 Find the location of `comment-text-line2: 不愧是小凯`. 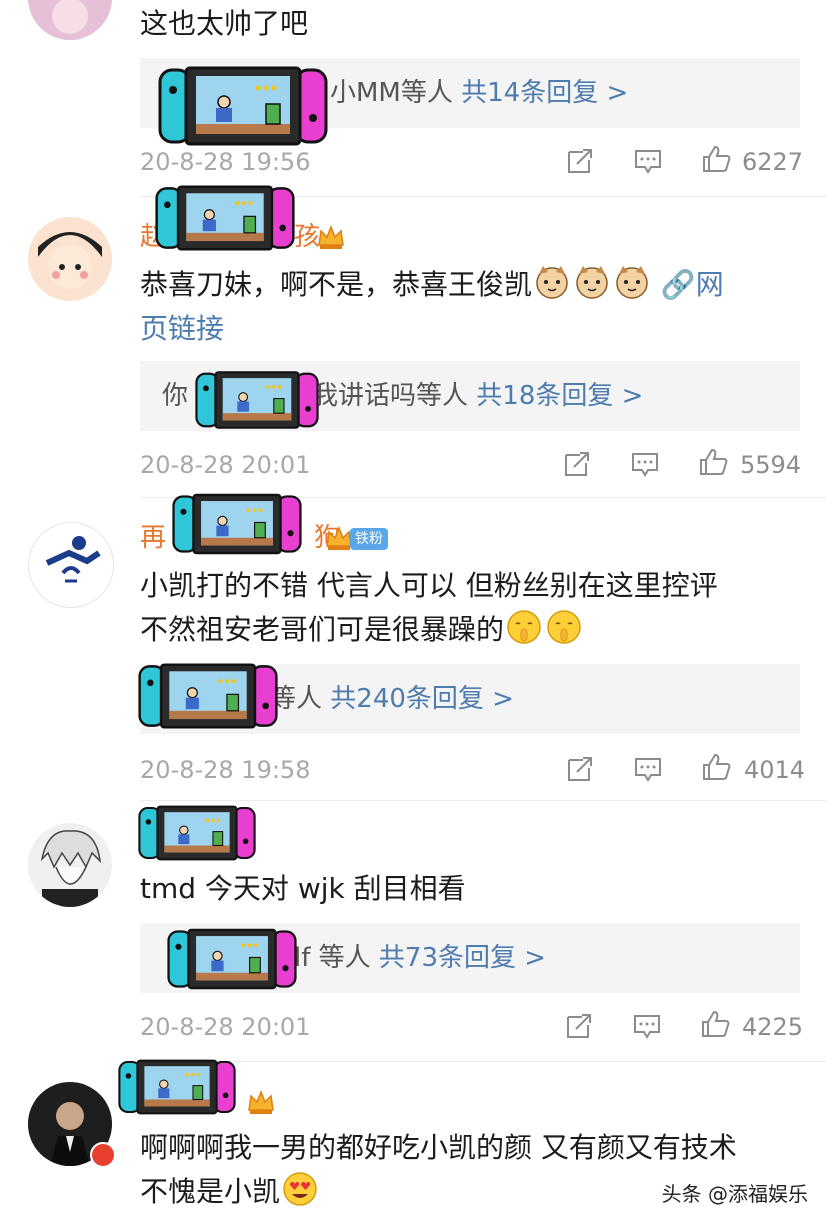

comment-text-line2: 不愧是小凯 is located at coordinates (210, 1191).